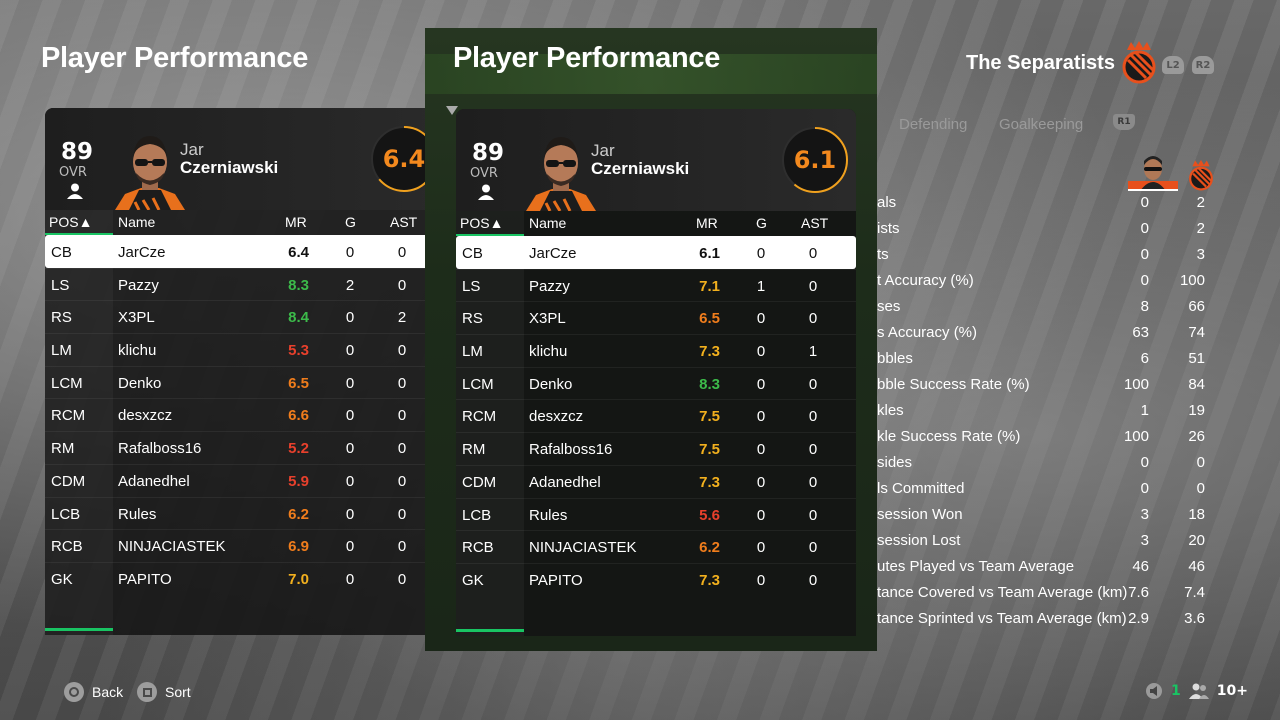 This screenshot has height=720, width=1280. What do you see at coordinates (1203, 65) in the screenshot?
I see `r2-button-icon: R2` at bounding box center [1203, 65].